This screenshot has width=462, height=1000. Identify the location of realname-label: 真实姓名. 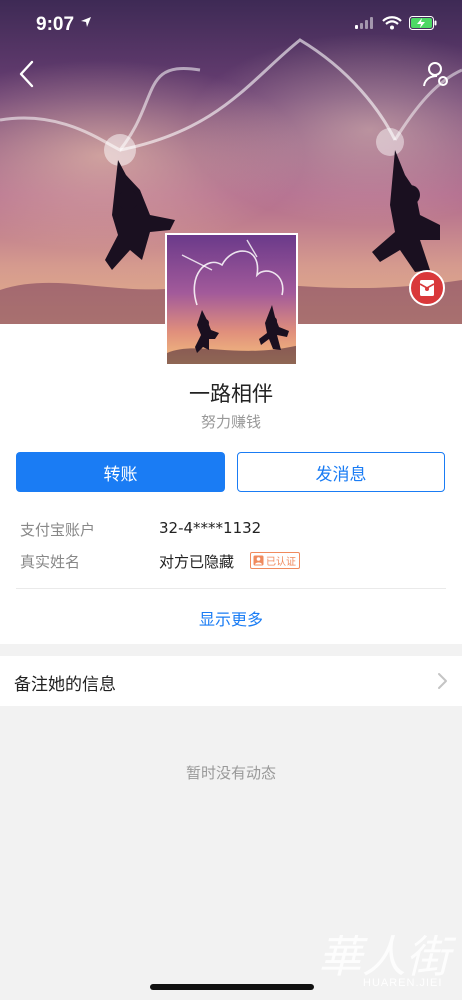
(50, 562).